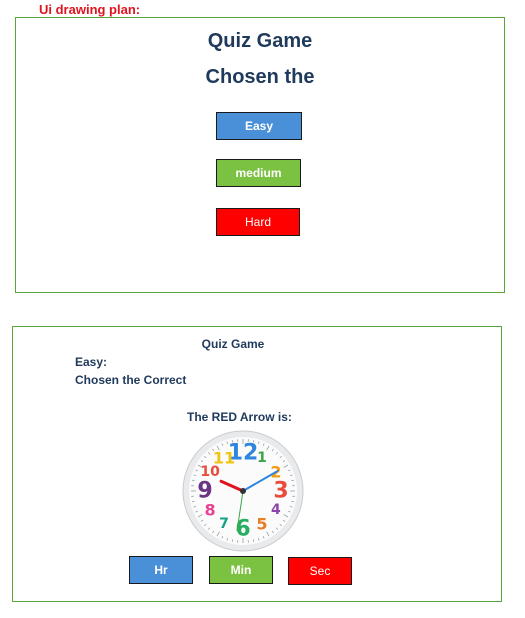 This screenshot has height=618, width=525. What do you see at coordinates (262, 458) in the screenshot?
I see `clock-numeral: 1` at bounding box center [262, 458].